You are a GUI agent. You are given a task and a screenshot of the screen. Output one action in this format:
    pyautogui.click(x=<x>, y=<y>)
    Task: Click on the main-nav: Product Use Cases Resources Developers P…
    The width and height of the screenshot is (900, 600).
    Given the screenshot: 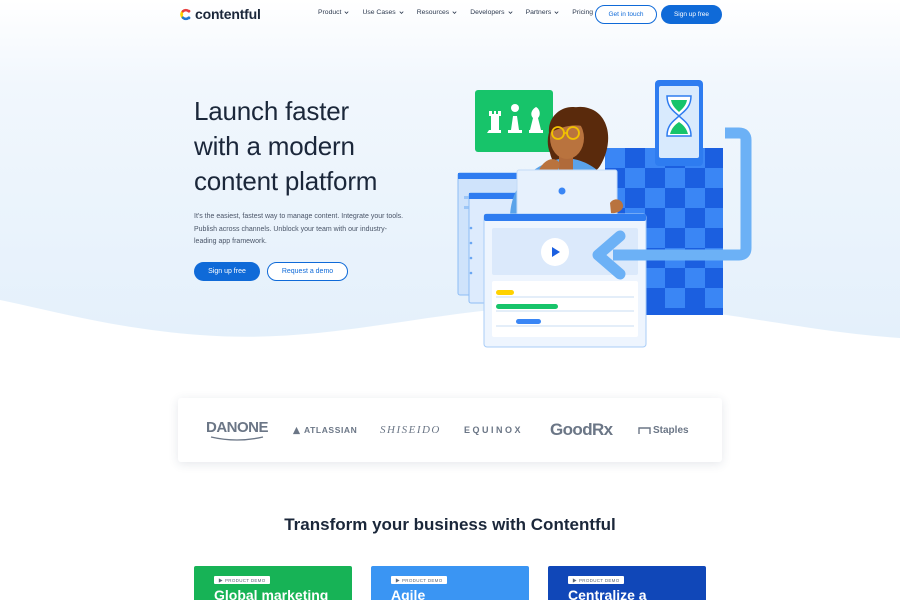 What is the action you would take?
    pyautogui.click(x=455, y=12)
    